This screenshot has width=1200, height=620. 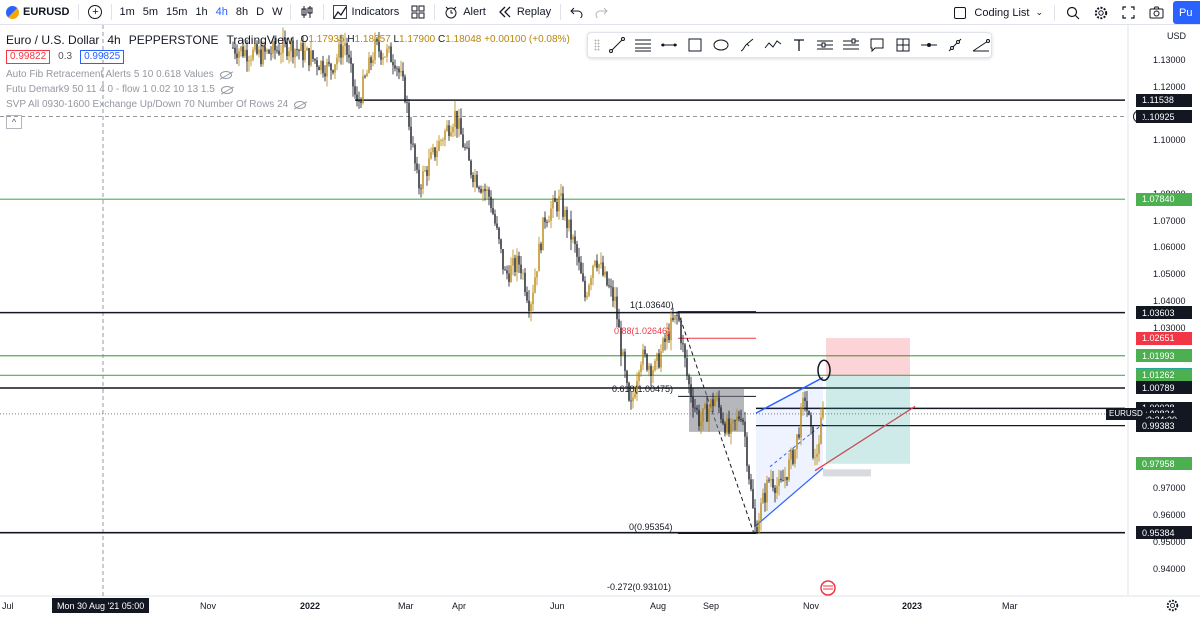 I want to click on pitchfork-tool, so click(x=850, y=45).